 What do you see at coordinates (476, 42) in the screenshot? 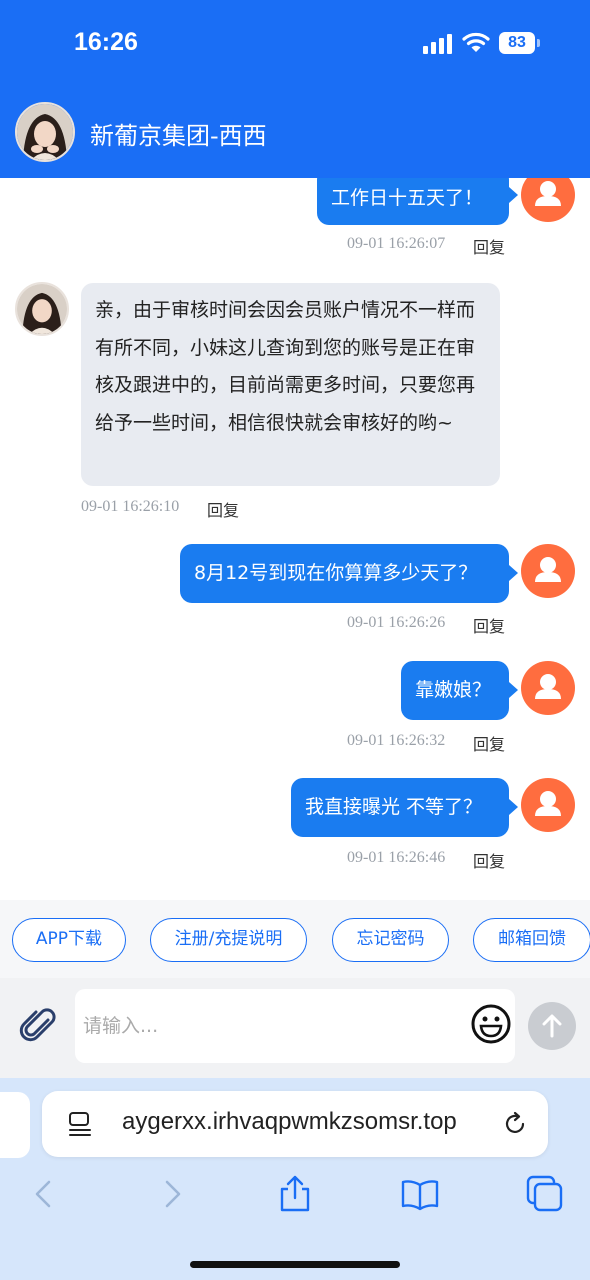
I see `wifi-icon` at bounding box center [476, 42].